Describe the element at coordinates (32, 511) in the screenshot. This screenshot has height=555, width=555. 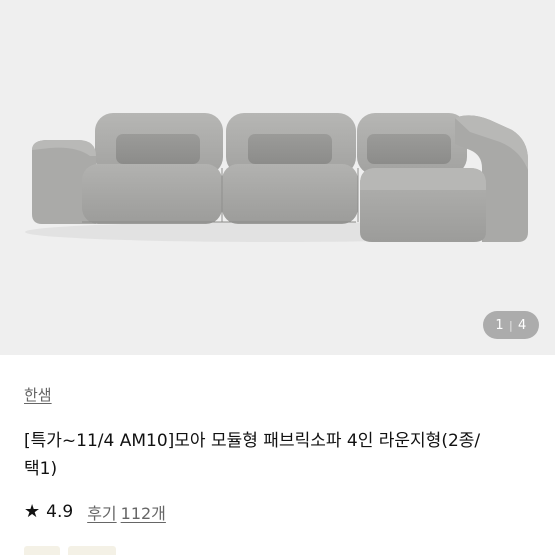
I see `star-icon: ★` at that location.